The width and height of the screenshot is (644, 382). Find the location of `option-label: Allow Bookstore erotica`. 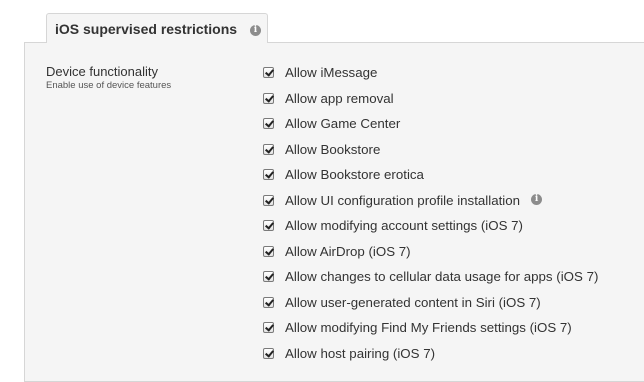

option-label: Allow Bookstore erotica is located at coordinates (354, 174).